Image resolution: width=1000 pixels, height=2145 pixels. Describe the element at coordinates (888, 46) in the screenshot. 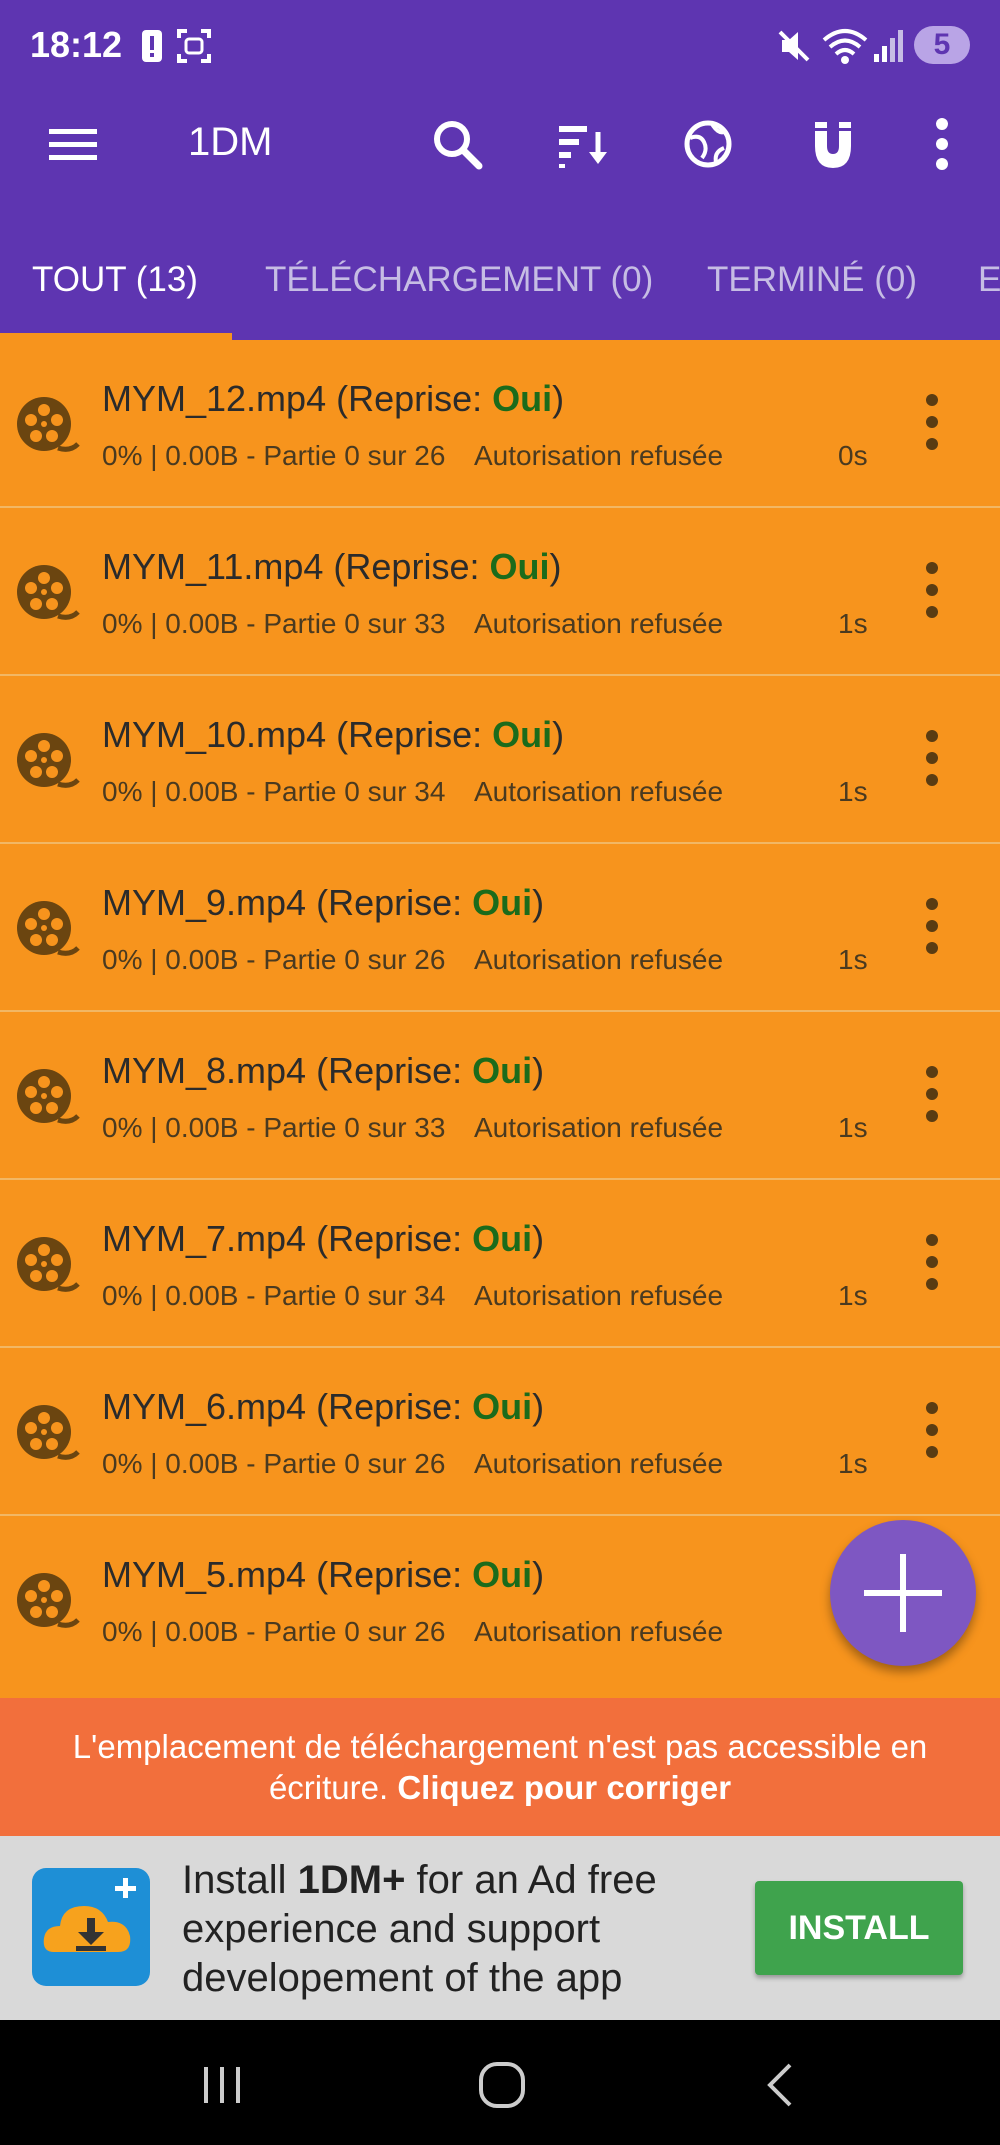

I see `signal-icon` at that location.